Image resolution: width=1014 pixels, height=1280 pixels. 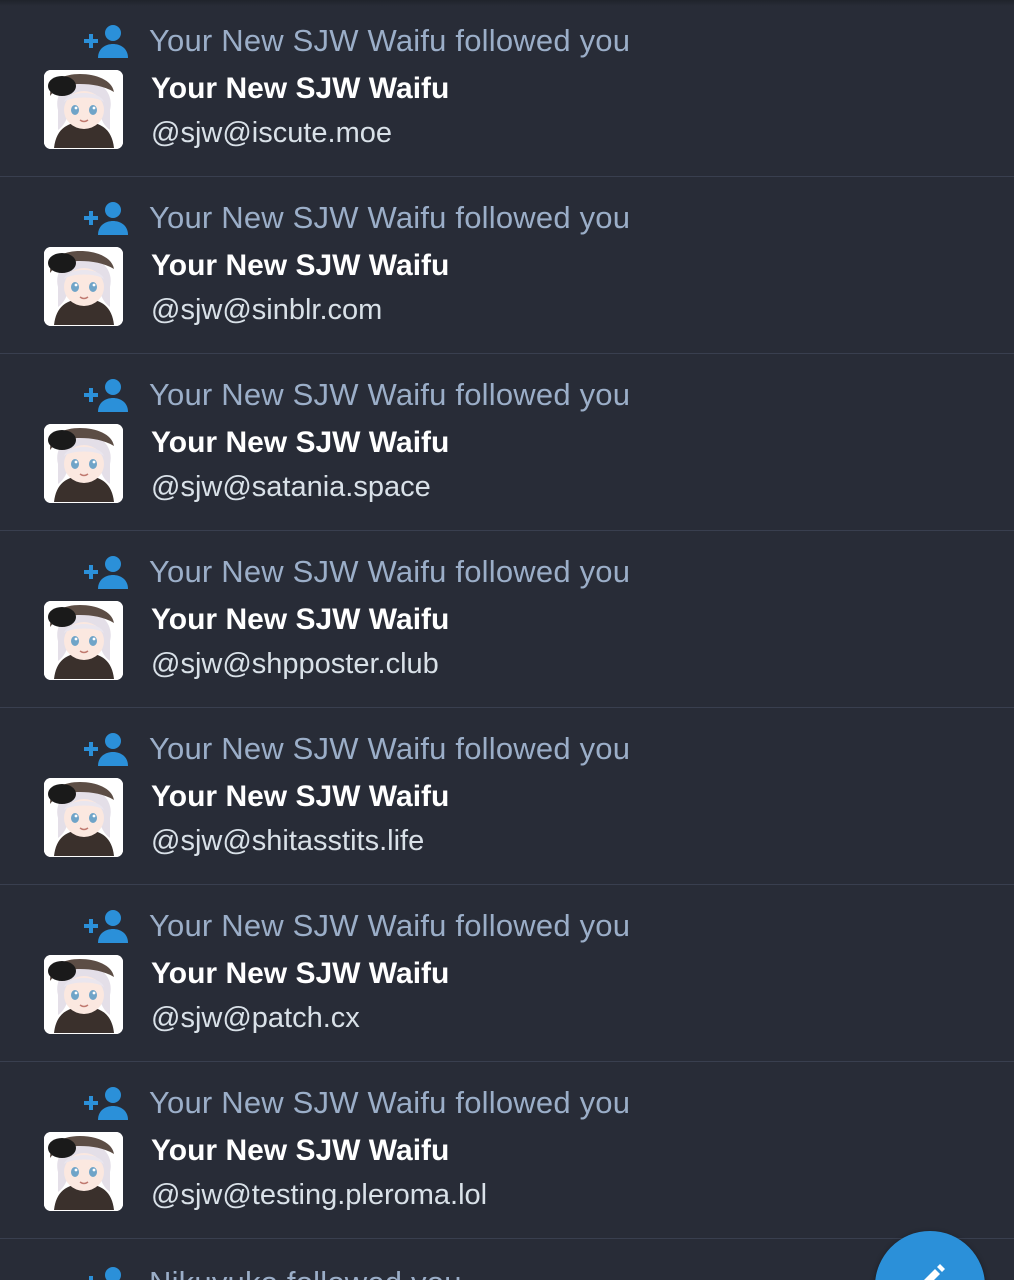 I want to click on account-handle: @sjw@testing.pleroma.lol, so click(x=319, y=1195).